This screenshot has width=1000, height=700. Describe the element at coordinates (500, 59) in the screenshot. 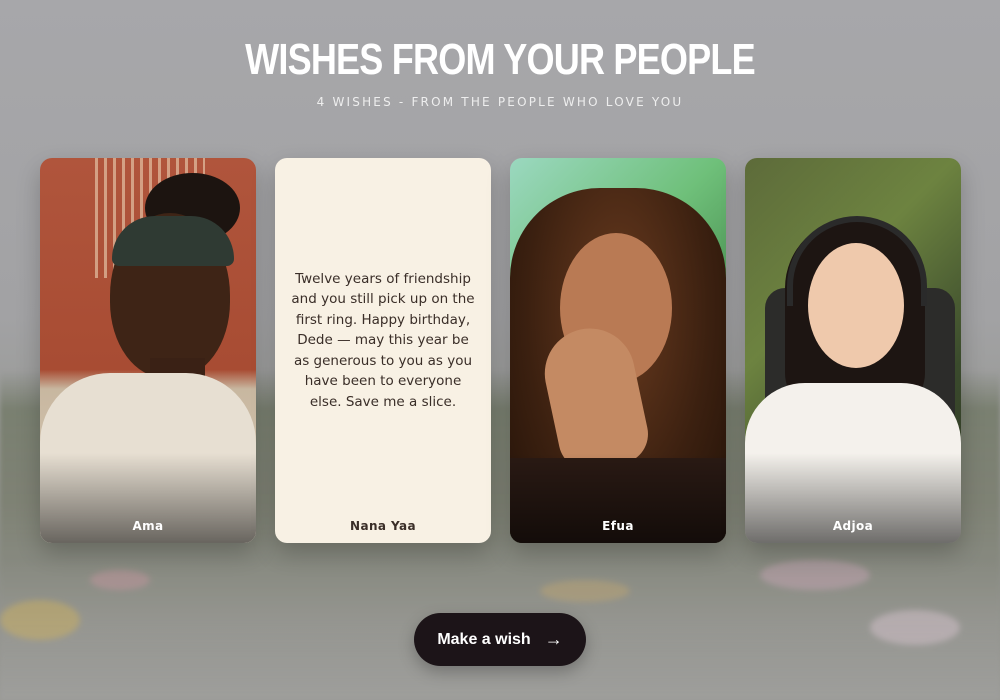

I see `page-title: WISHES FROM YOUR PEOPLE` at that location.